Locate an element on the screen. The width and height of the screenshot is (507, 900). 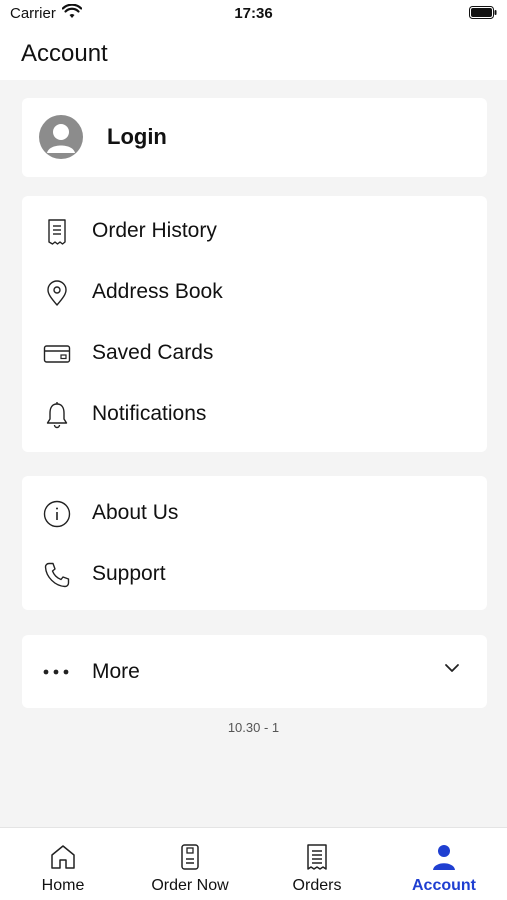
more-label: More is located at coordinates (116, 671).